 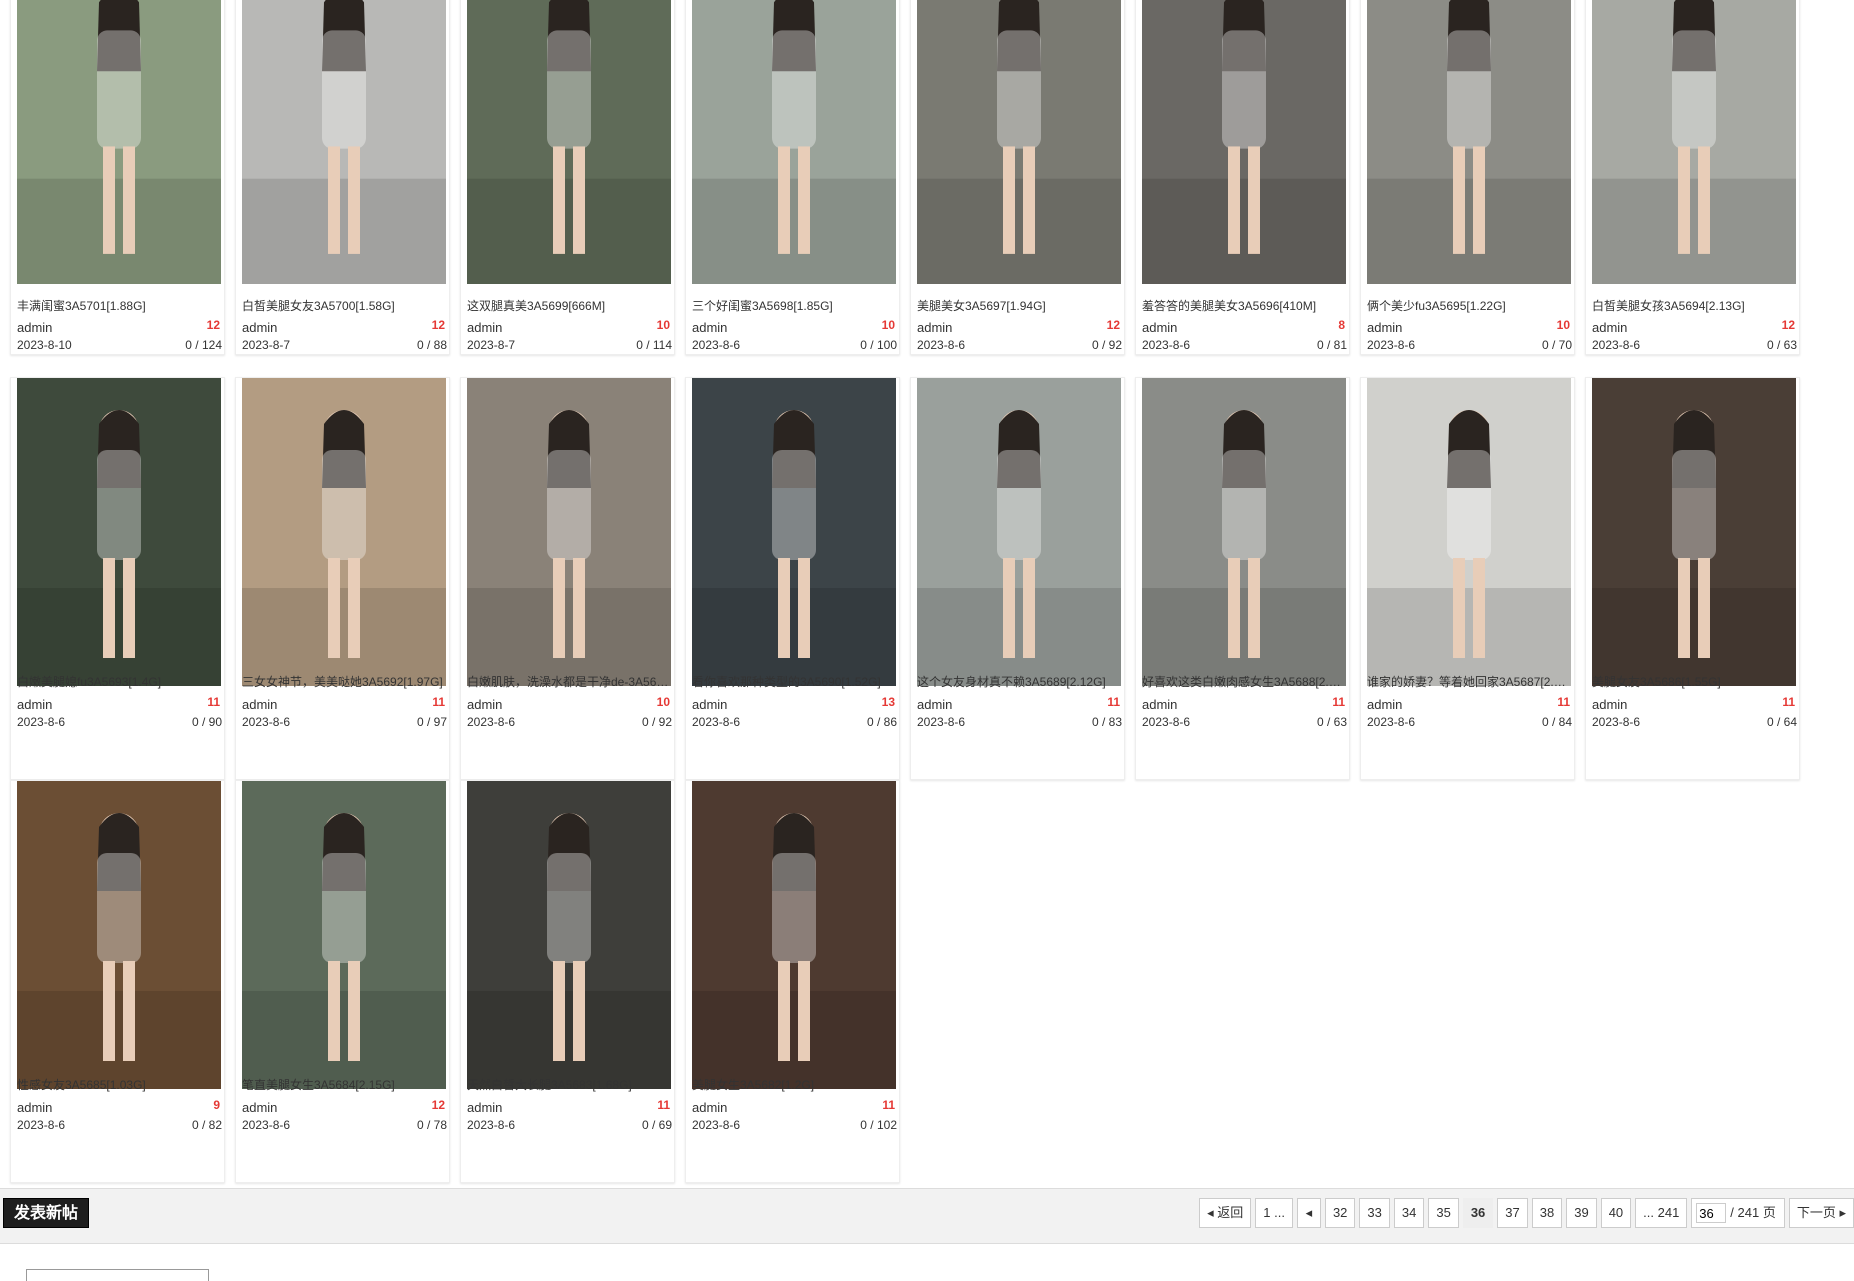 I want to click on thread-card: 这双腿真美3A5699[666M] admin 10 2023-8-7 0 / 114, so click(x=567, y=177).